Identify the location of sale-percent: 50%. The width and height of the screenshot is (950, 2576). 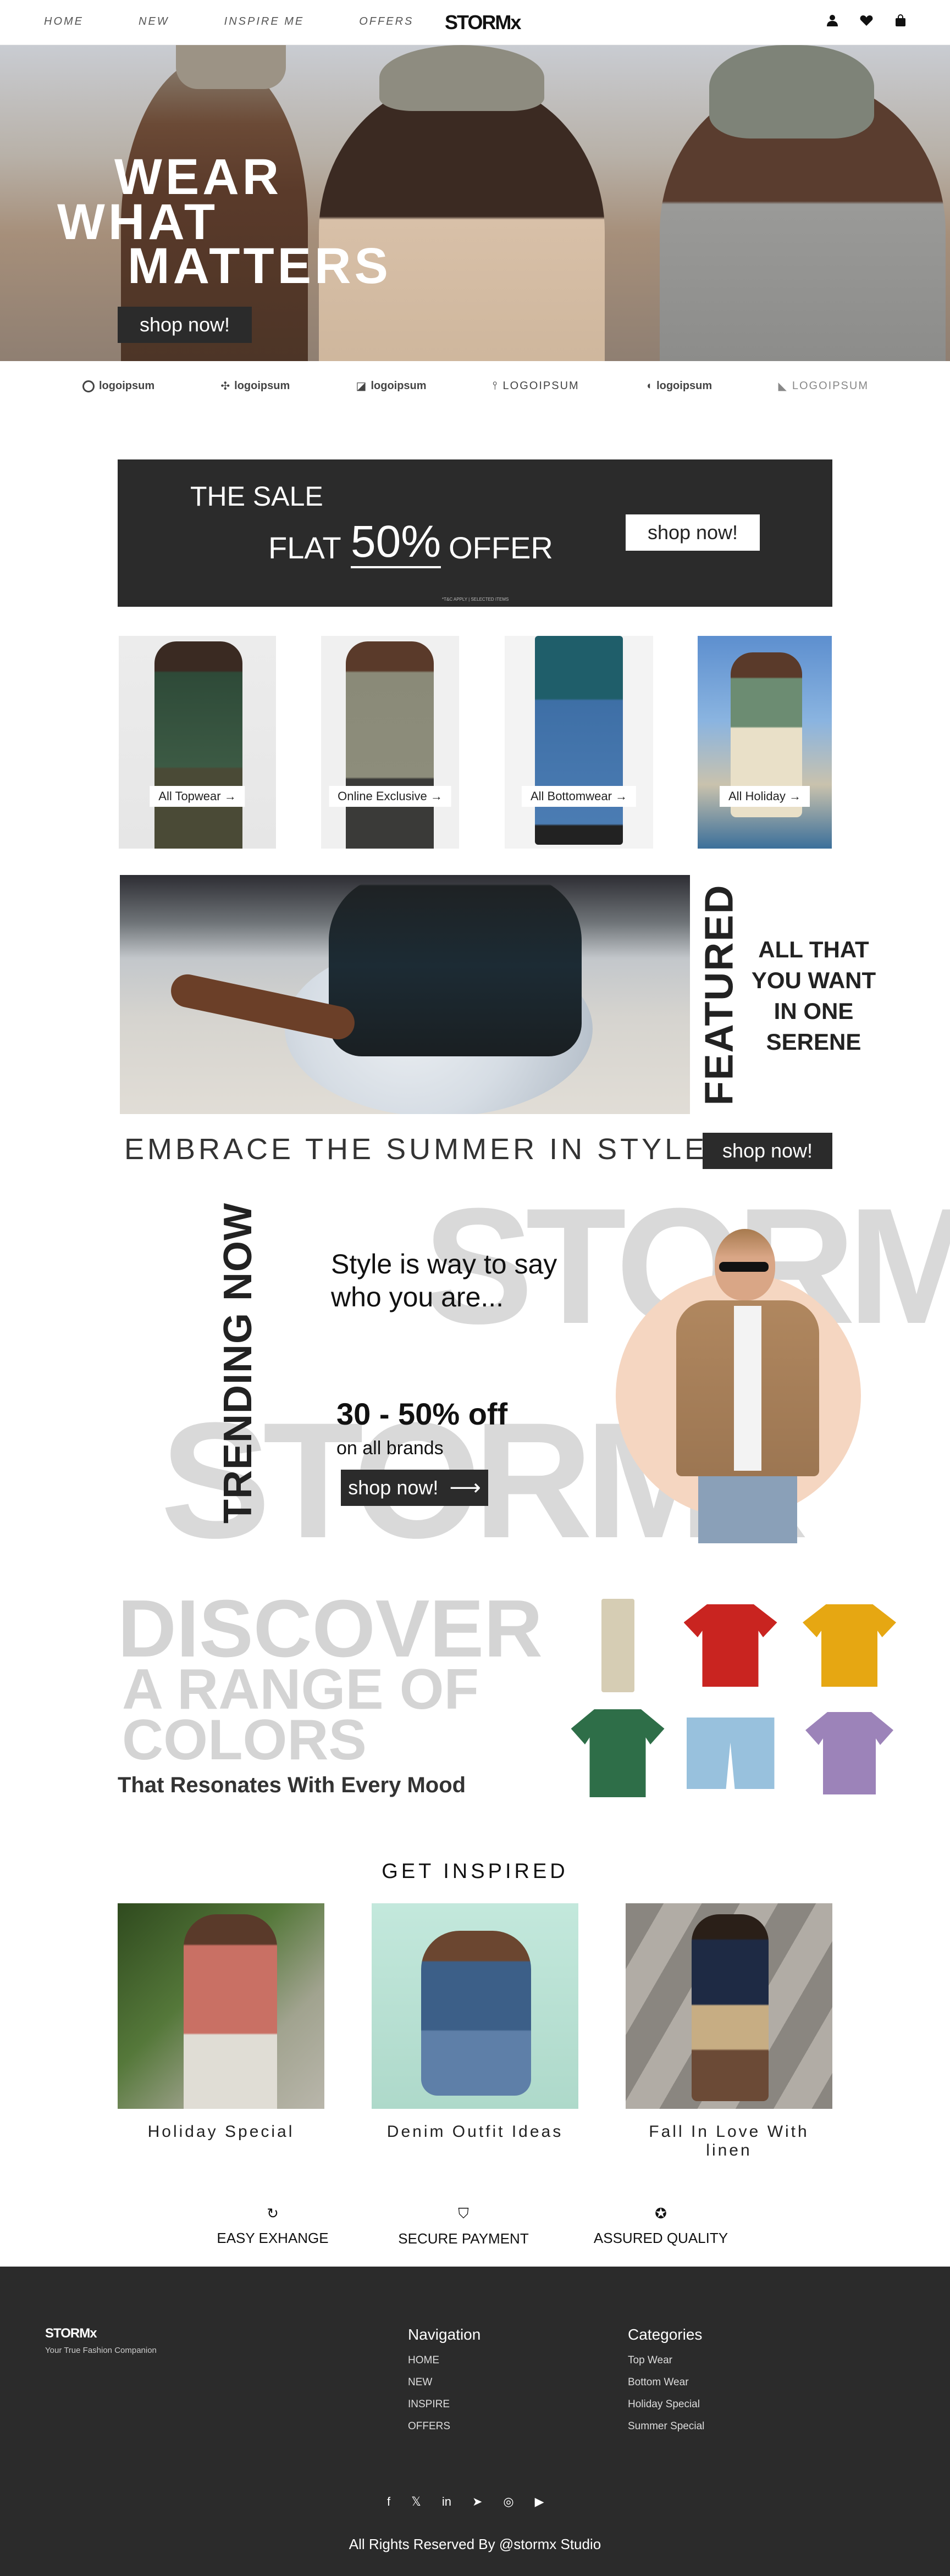
(396, 543).